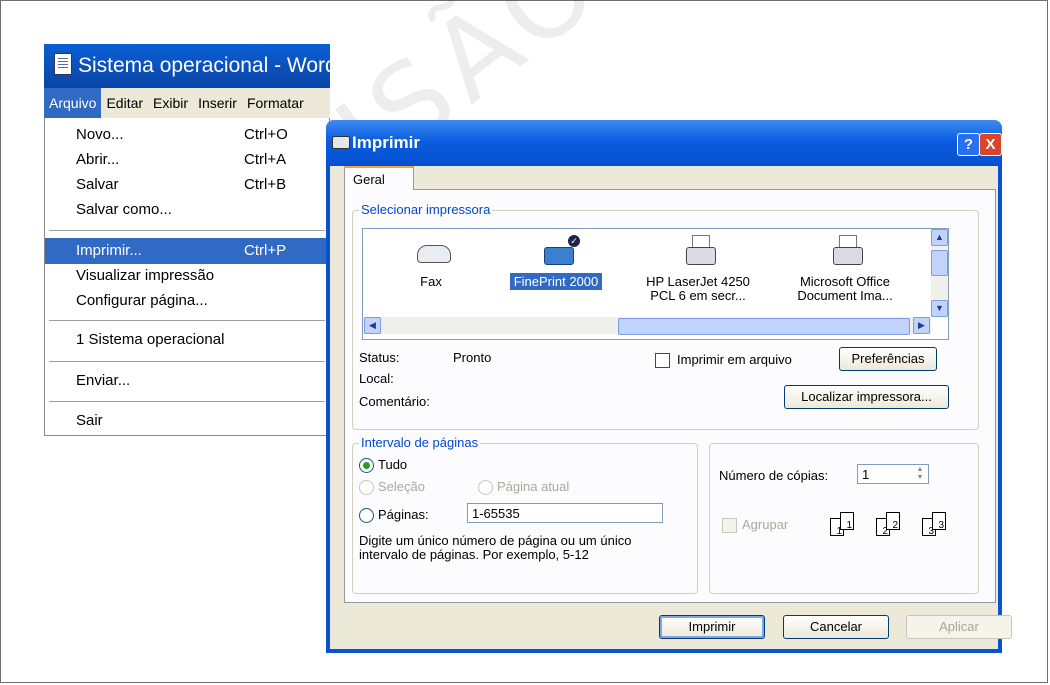 This screenshot has height=685, width=1050. What do you see at coordinates (187, 185) in the screenshot?
I see `menu-item-salvar: Salvar Ctrl+B` at bounding box center [187, 185].